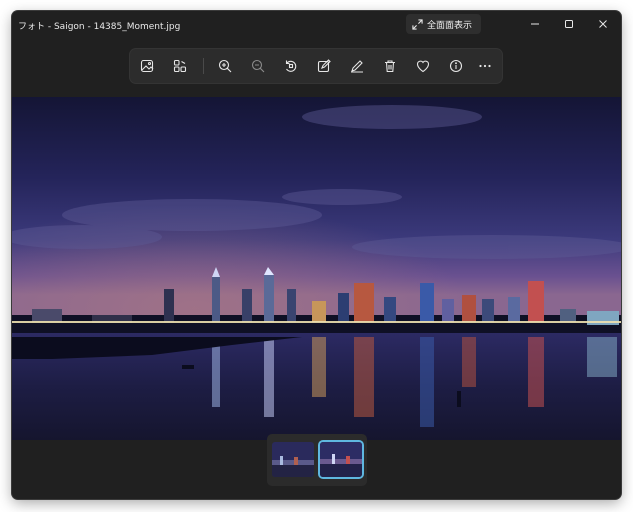 Image resolution: width=633 pixels, height=512 pixels. I want to click on rotate-button, so click(291, 66).